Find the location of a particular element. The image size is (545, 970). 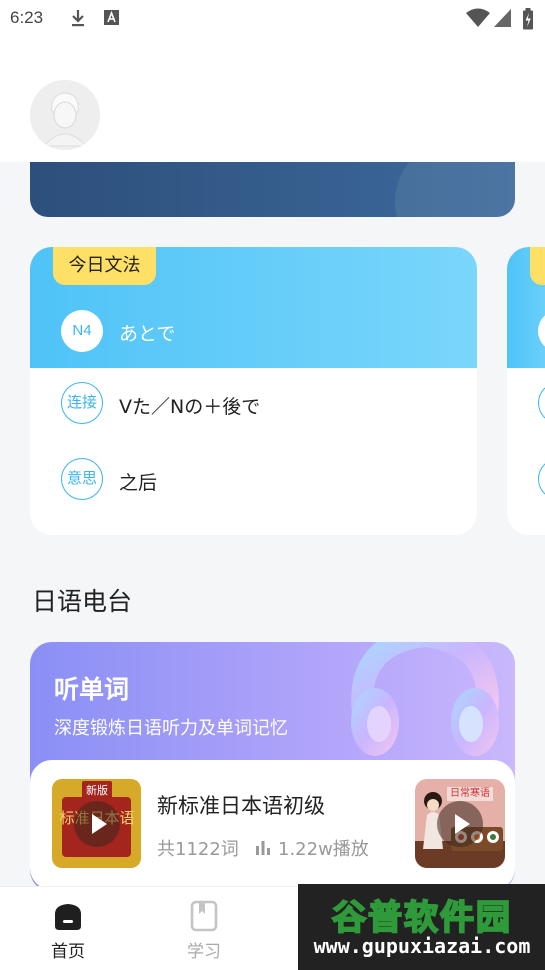

top-banner is located at coordinates (272, 189).